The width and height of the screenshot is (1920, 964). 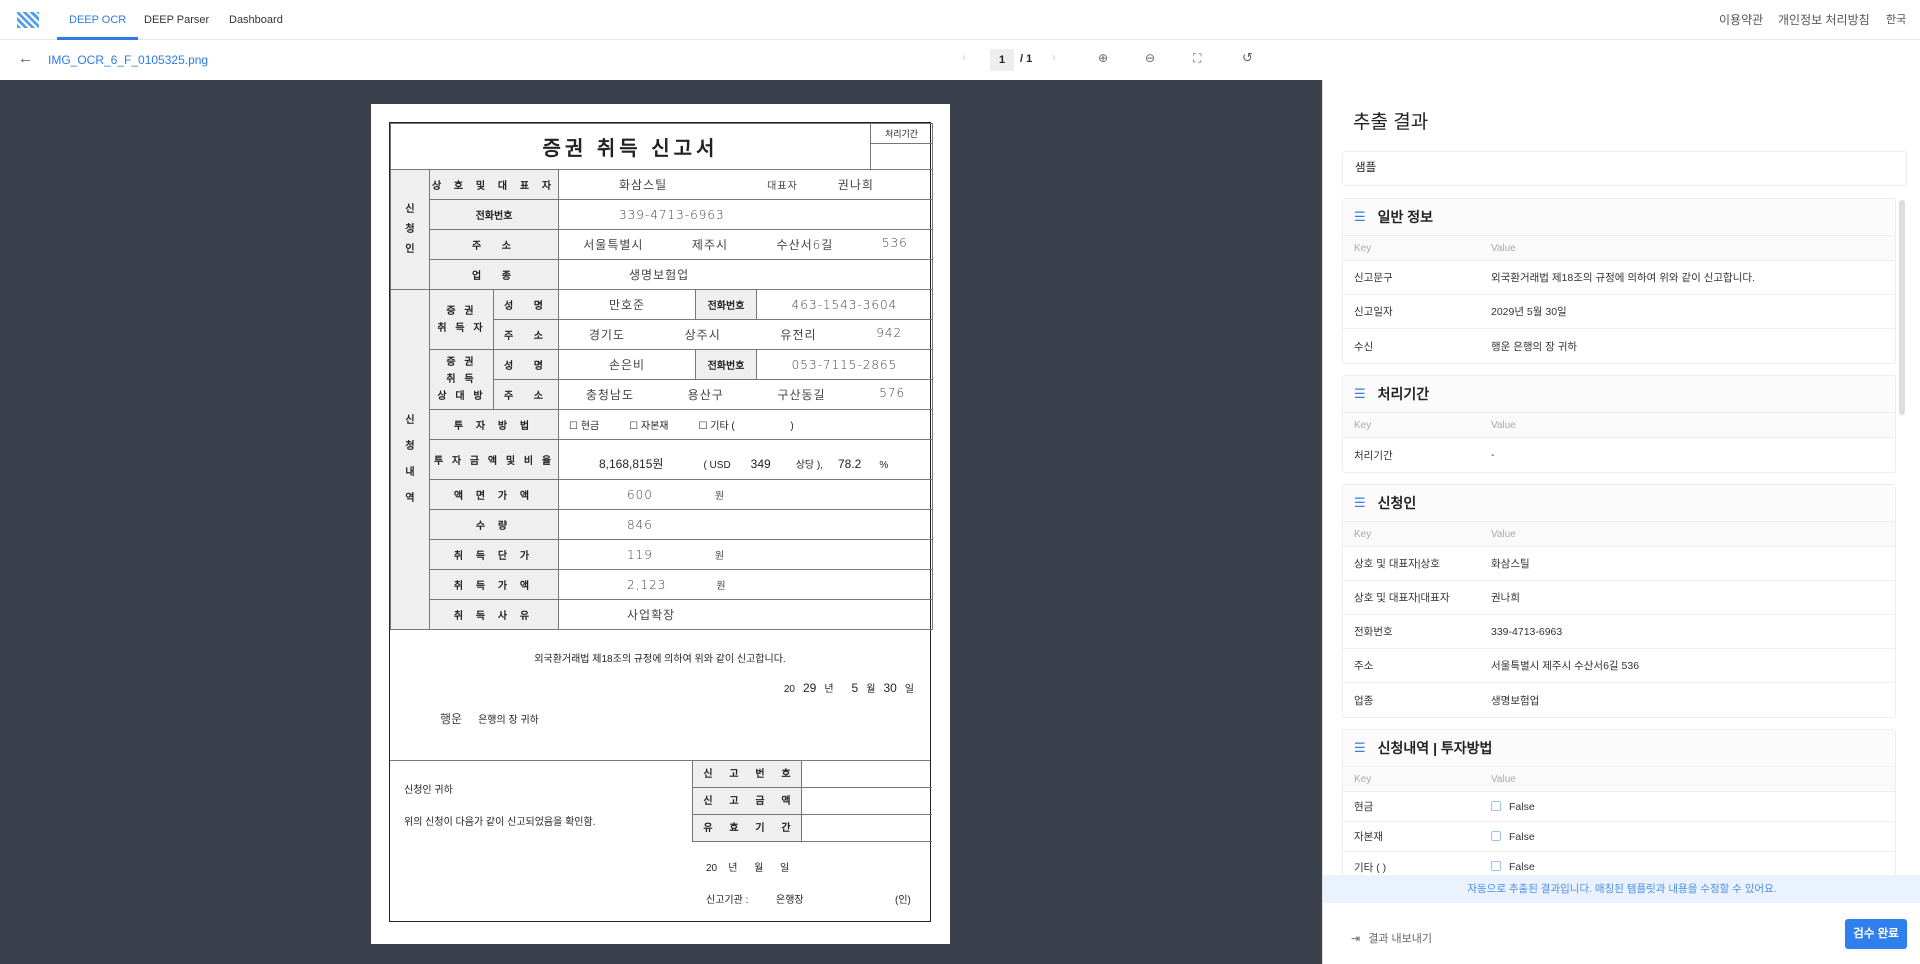 I want to click on period-label: 처리기간, so click(x=902, y=134).